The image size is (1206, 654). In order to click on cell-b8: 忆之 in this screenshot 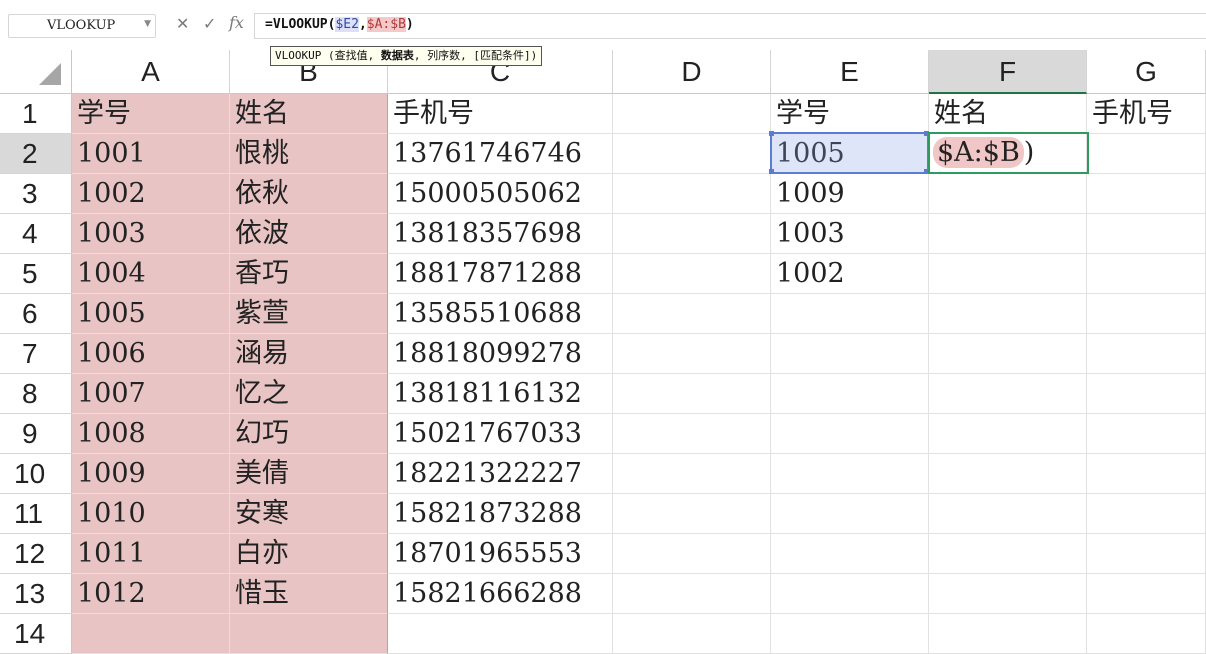, I will do `click(309, 394)`.